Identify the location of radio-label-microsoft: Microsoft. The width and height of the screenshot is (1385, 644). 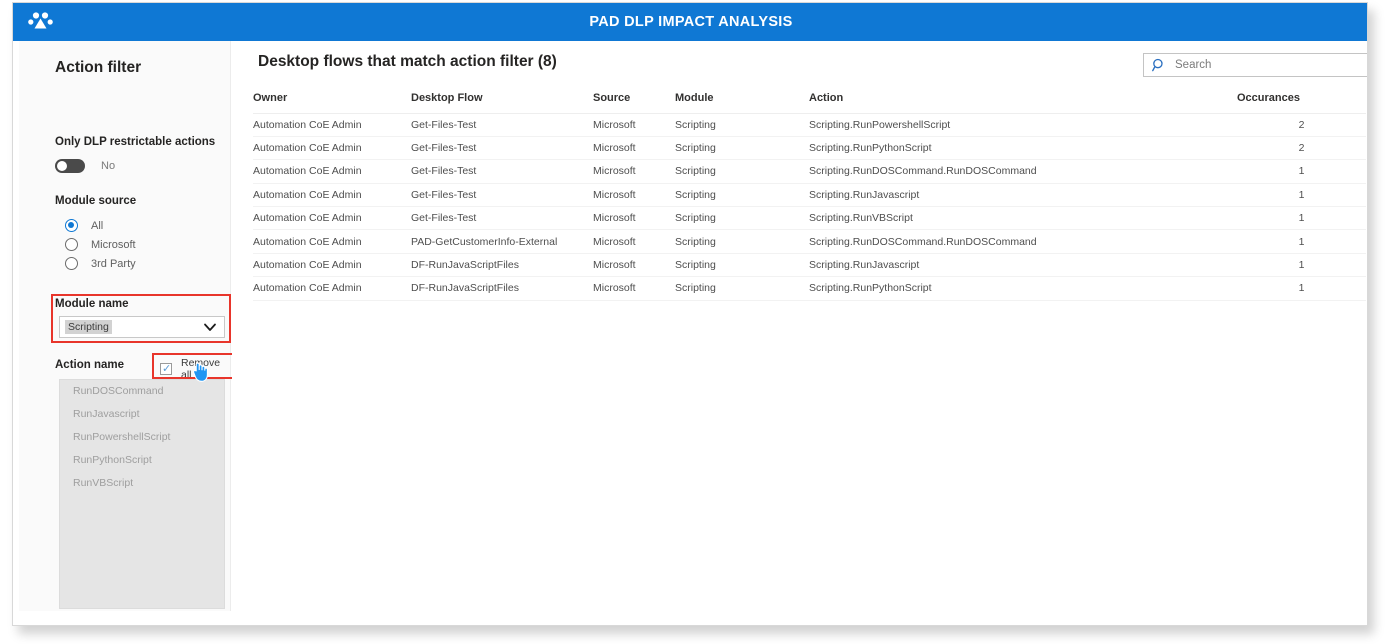
(113, 244).